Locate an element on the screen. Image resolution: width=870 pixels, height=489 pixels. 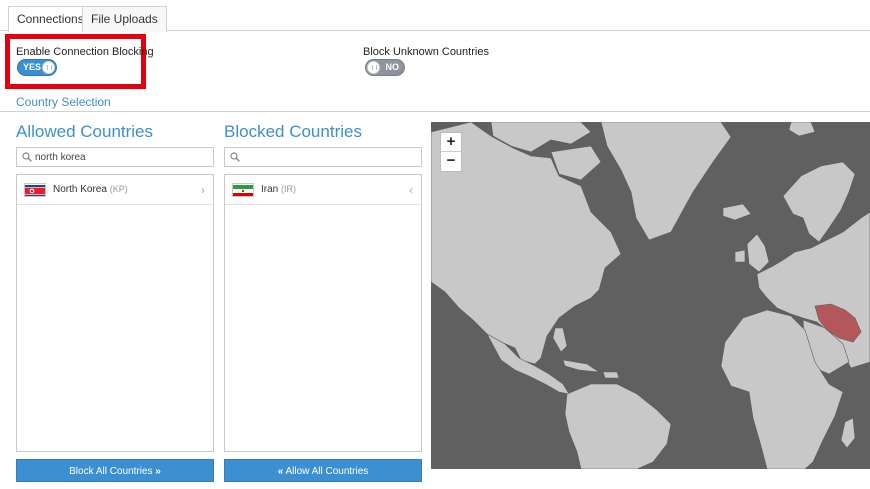
blocked-search-field is located at coordinates (323, 157).